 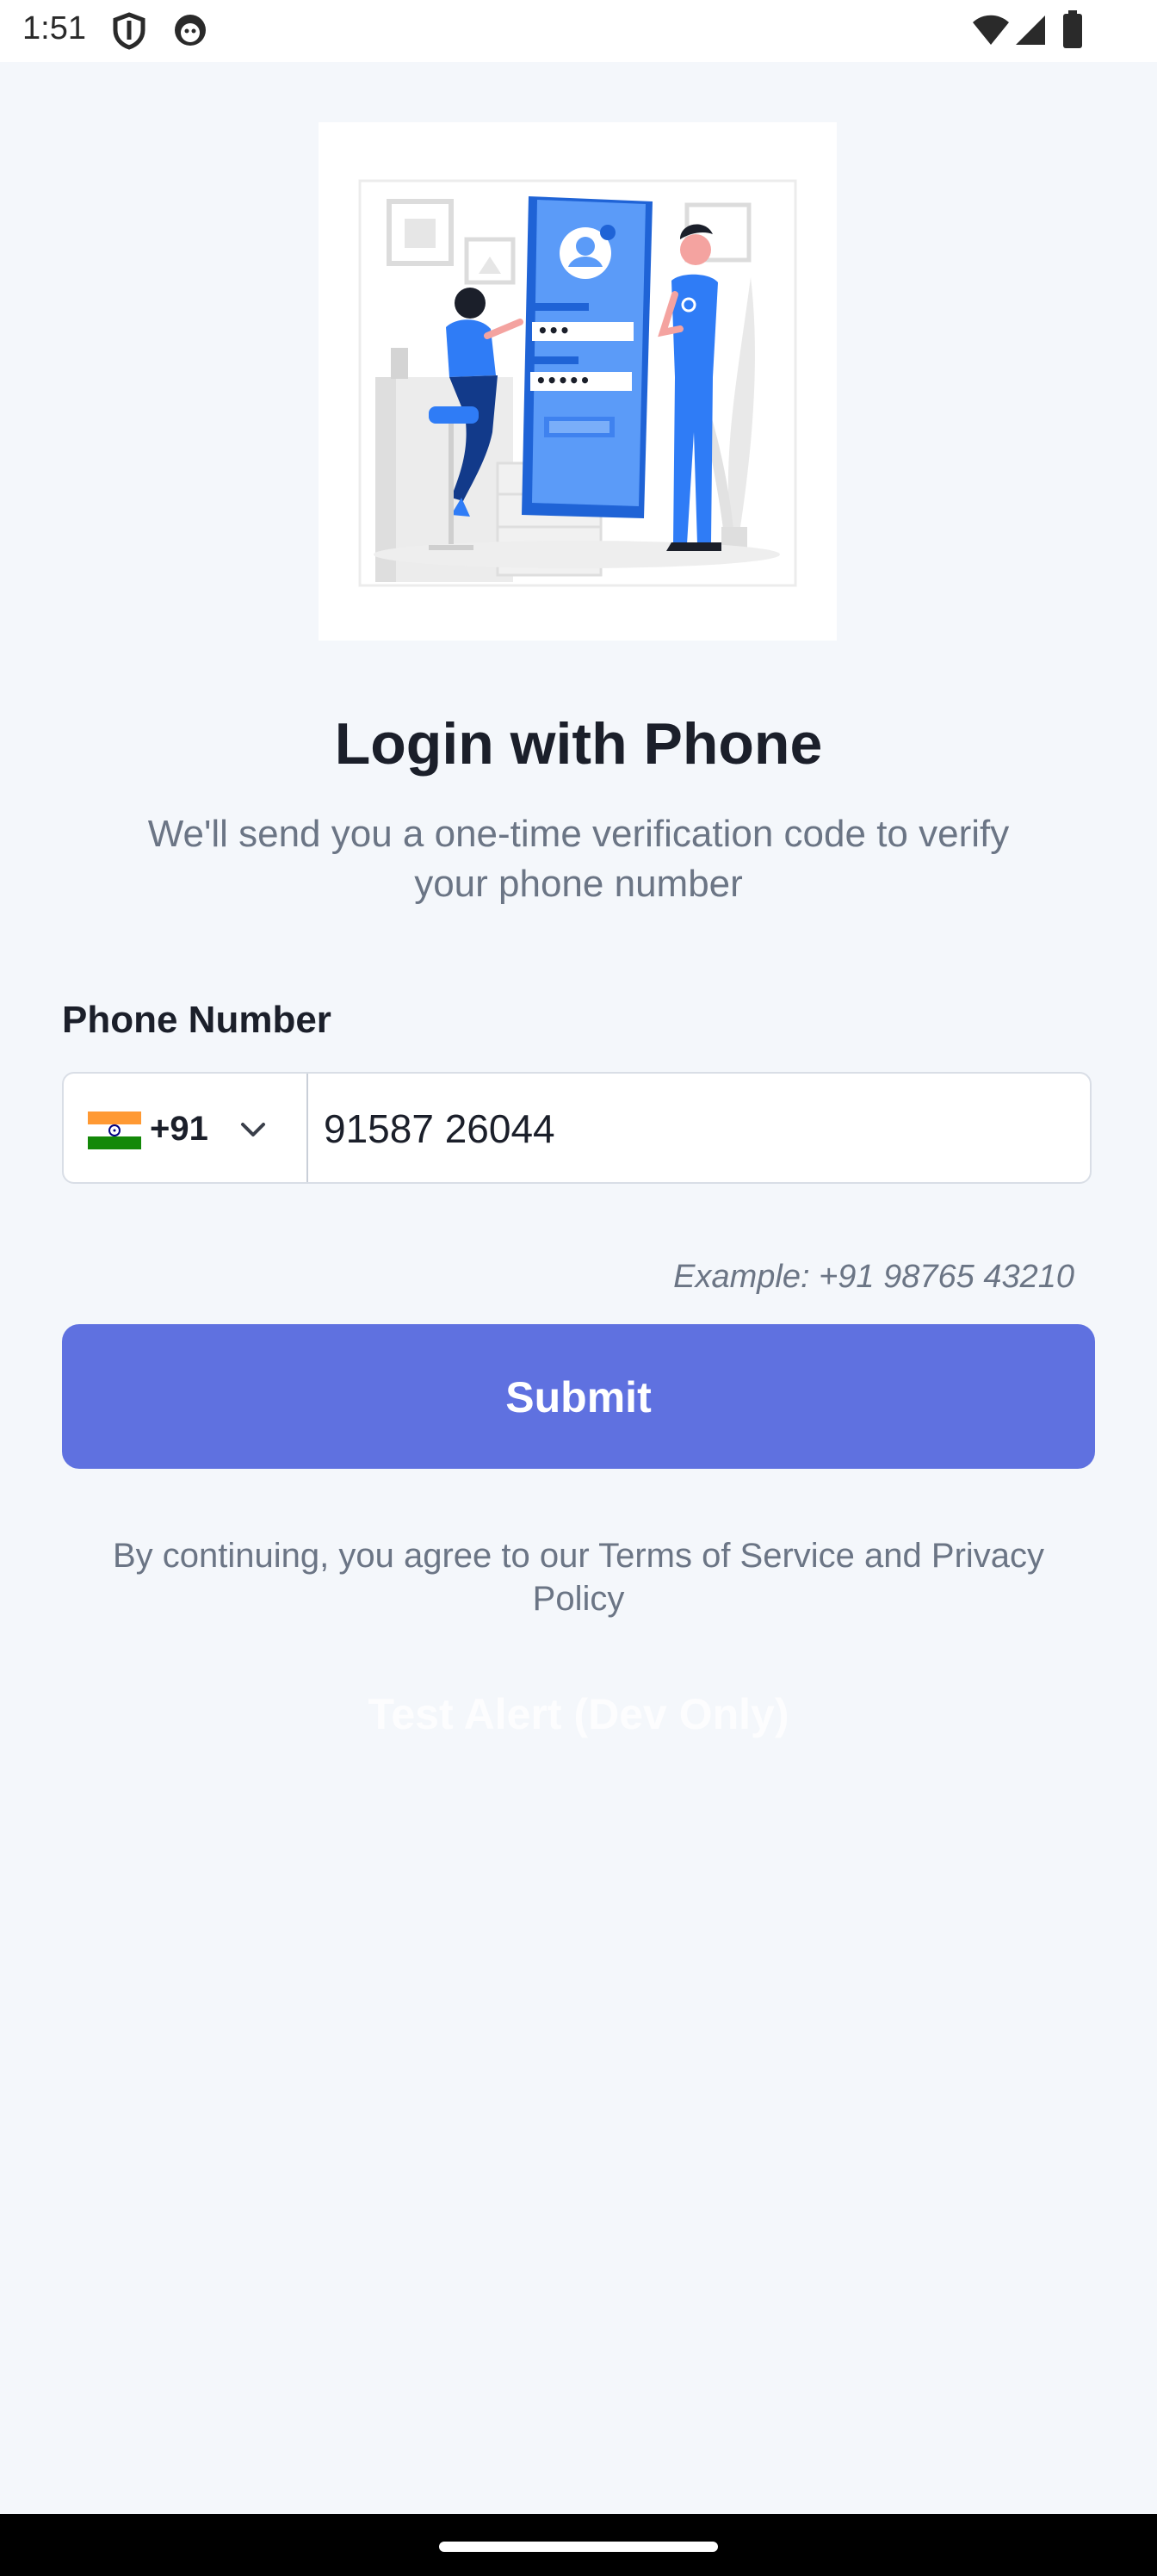 What do you see at coordinates (579, 31) in the screenshot?
I see `status-bar: 1:51` at bounding box center [579, 31].